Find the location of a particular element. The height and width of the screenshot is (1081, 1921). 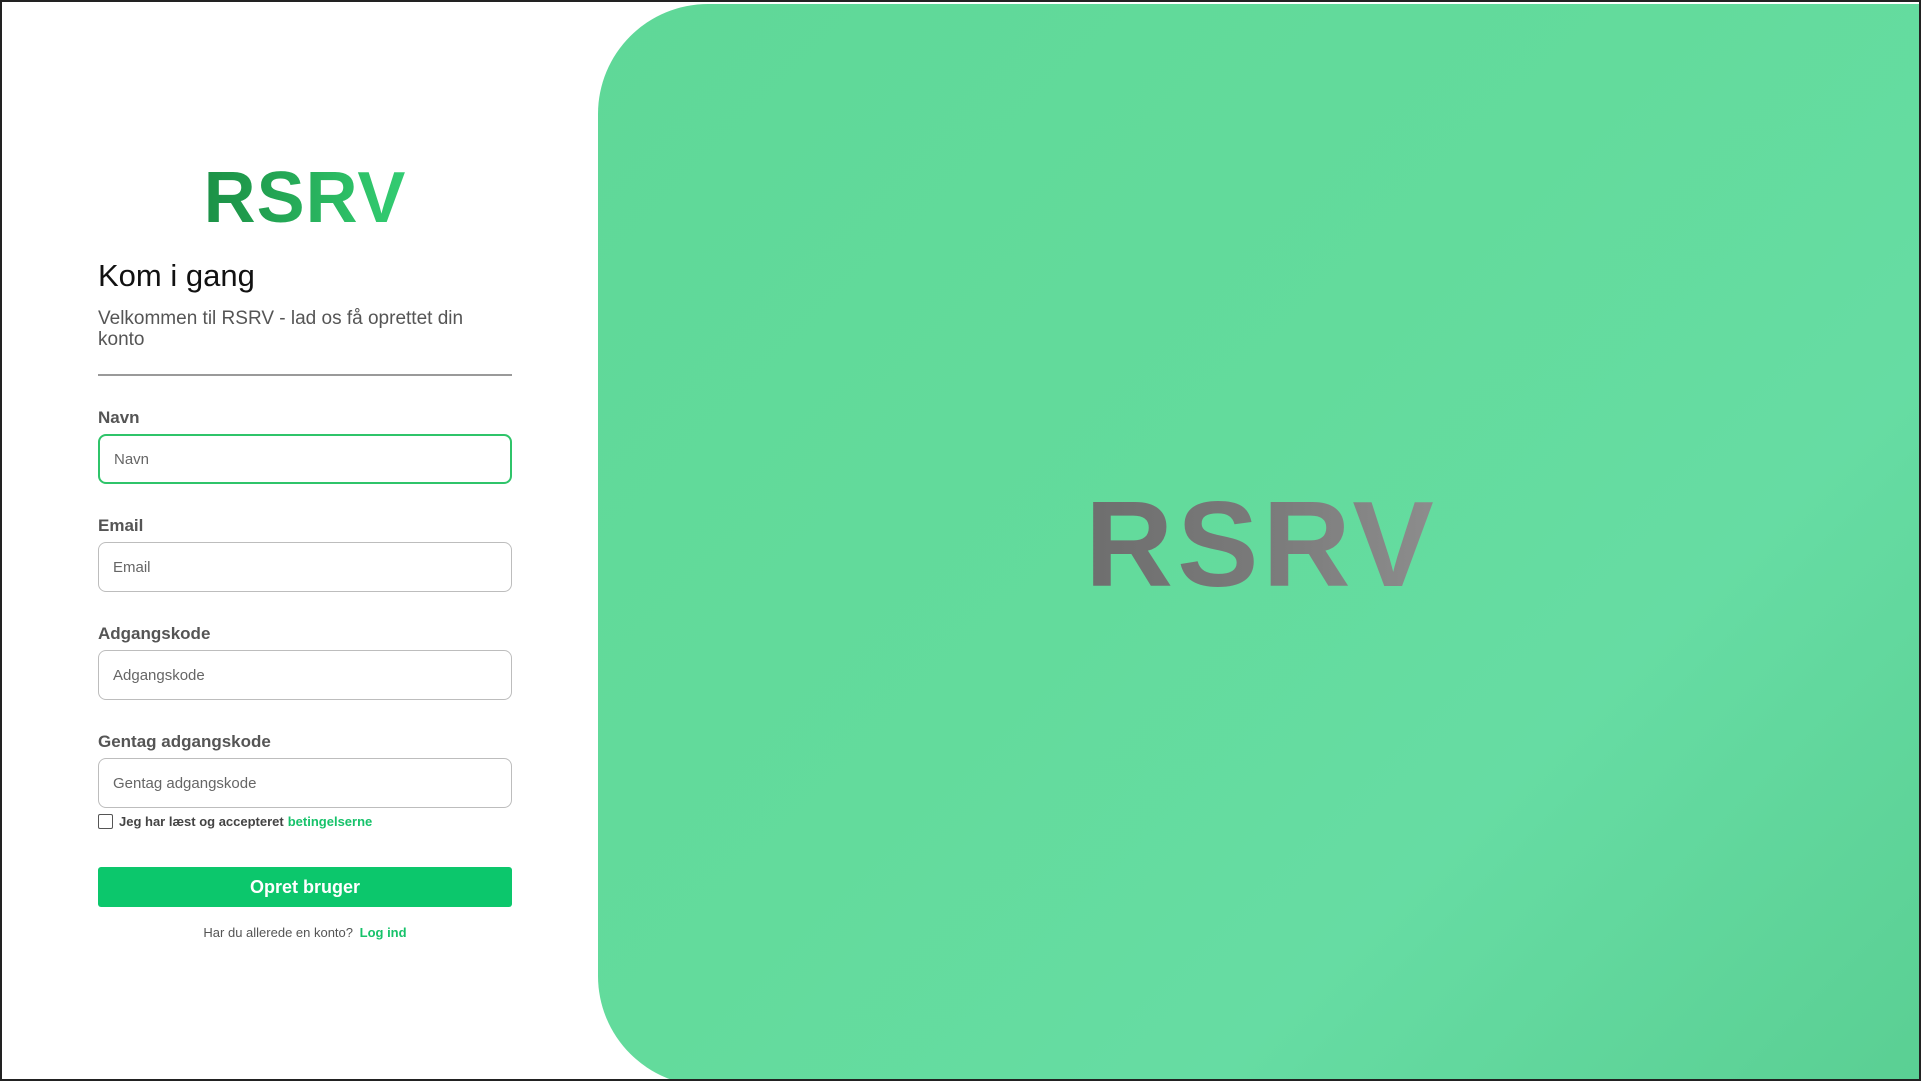

email-field-group: Email is located at coordinates (305, 554).